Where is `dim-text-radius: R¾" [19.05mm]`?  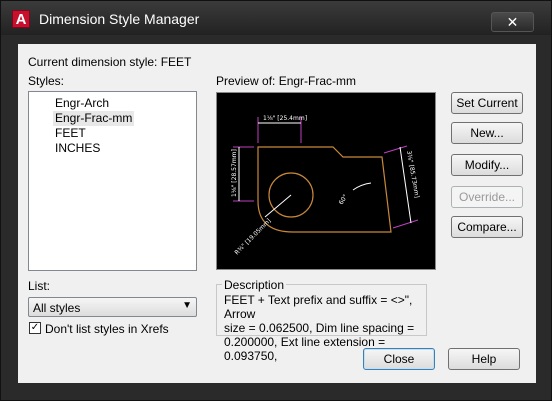
dim-text-radius: R¾" [19.05mm] is located at coordinates (252, 236).